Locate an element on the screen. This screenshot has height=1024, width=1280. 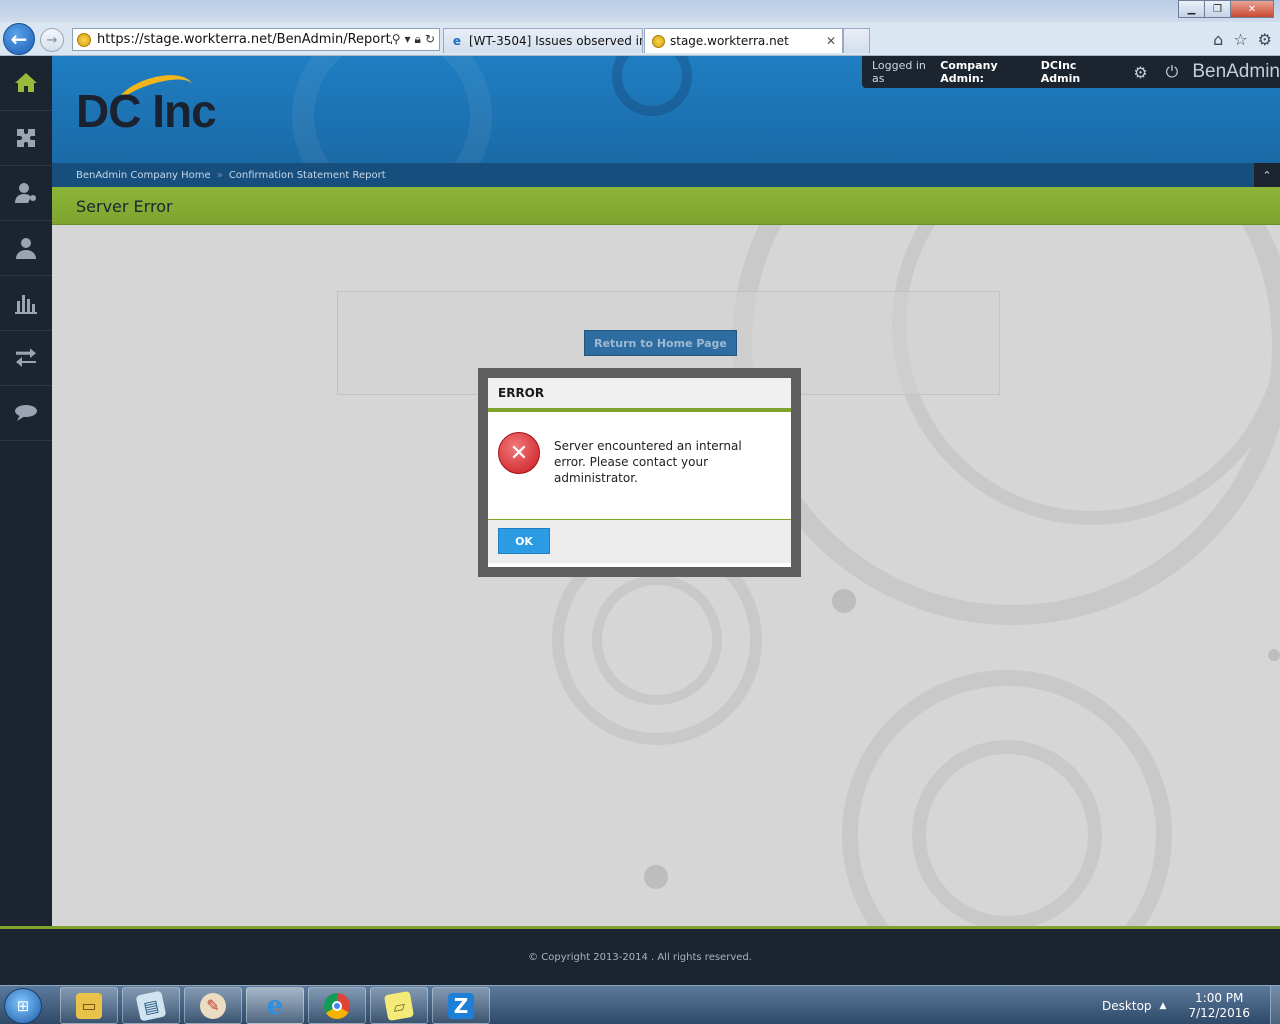
dropdown-icon: ▾ is located at coordinates (408, 39).